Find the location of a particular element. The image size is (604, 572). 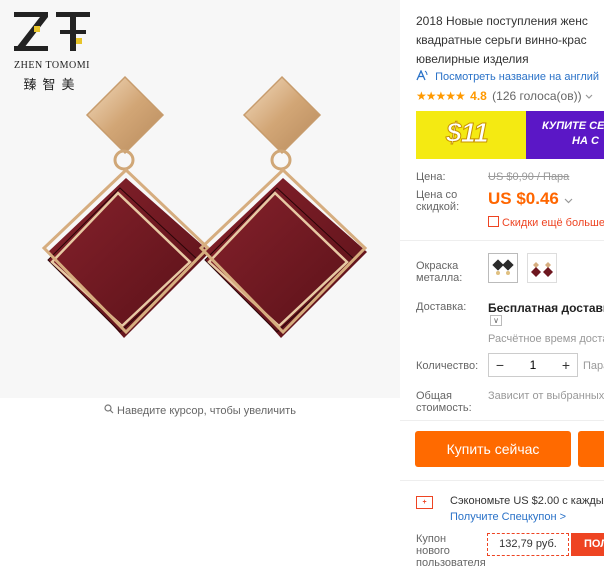

discount-price-value: US $0.46 is located at coordinates (523, 198).